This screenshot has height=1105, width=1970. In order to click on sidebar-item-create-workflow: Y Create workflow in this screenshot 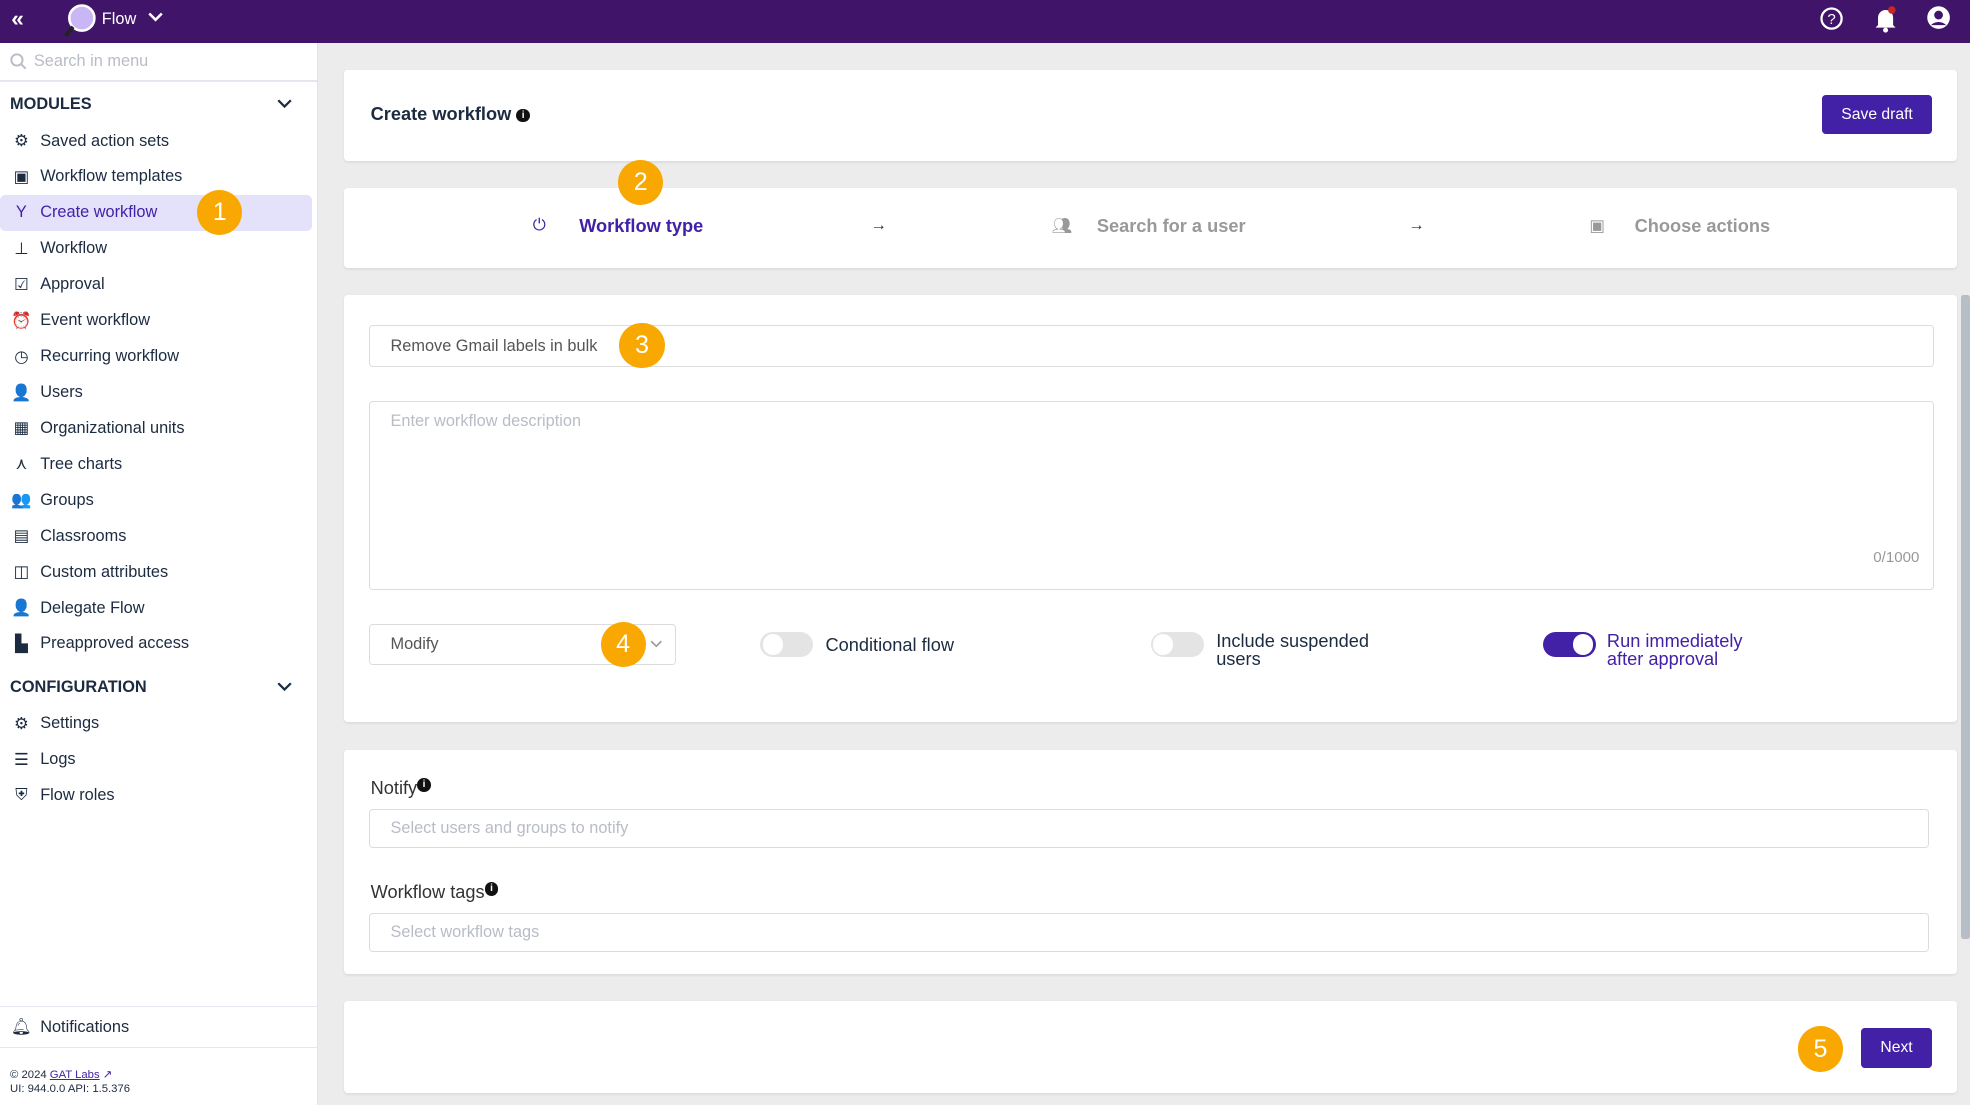, I will do `click(156, 212)`.